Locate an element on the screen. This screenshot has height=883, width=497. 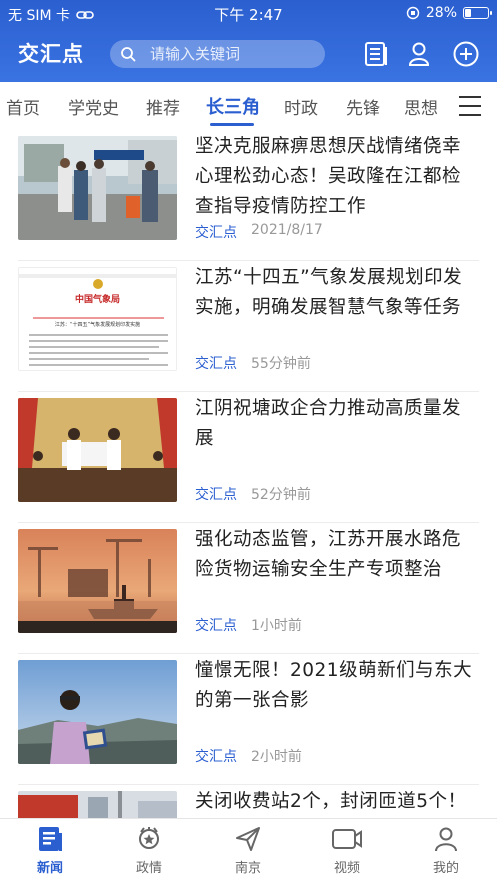
app-title: 交汇点 is located at coordinates (51, 54).